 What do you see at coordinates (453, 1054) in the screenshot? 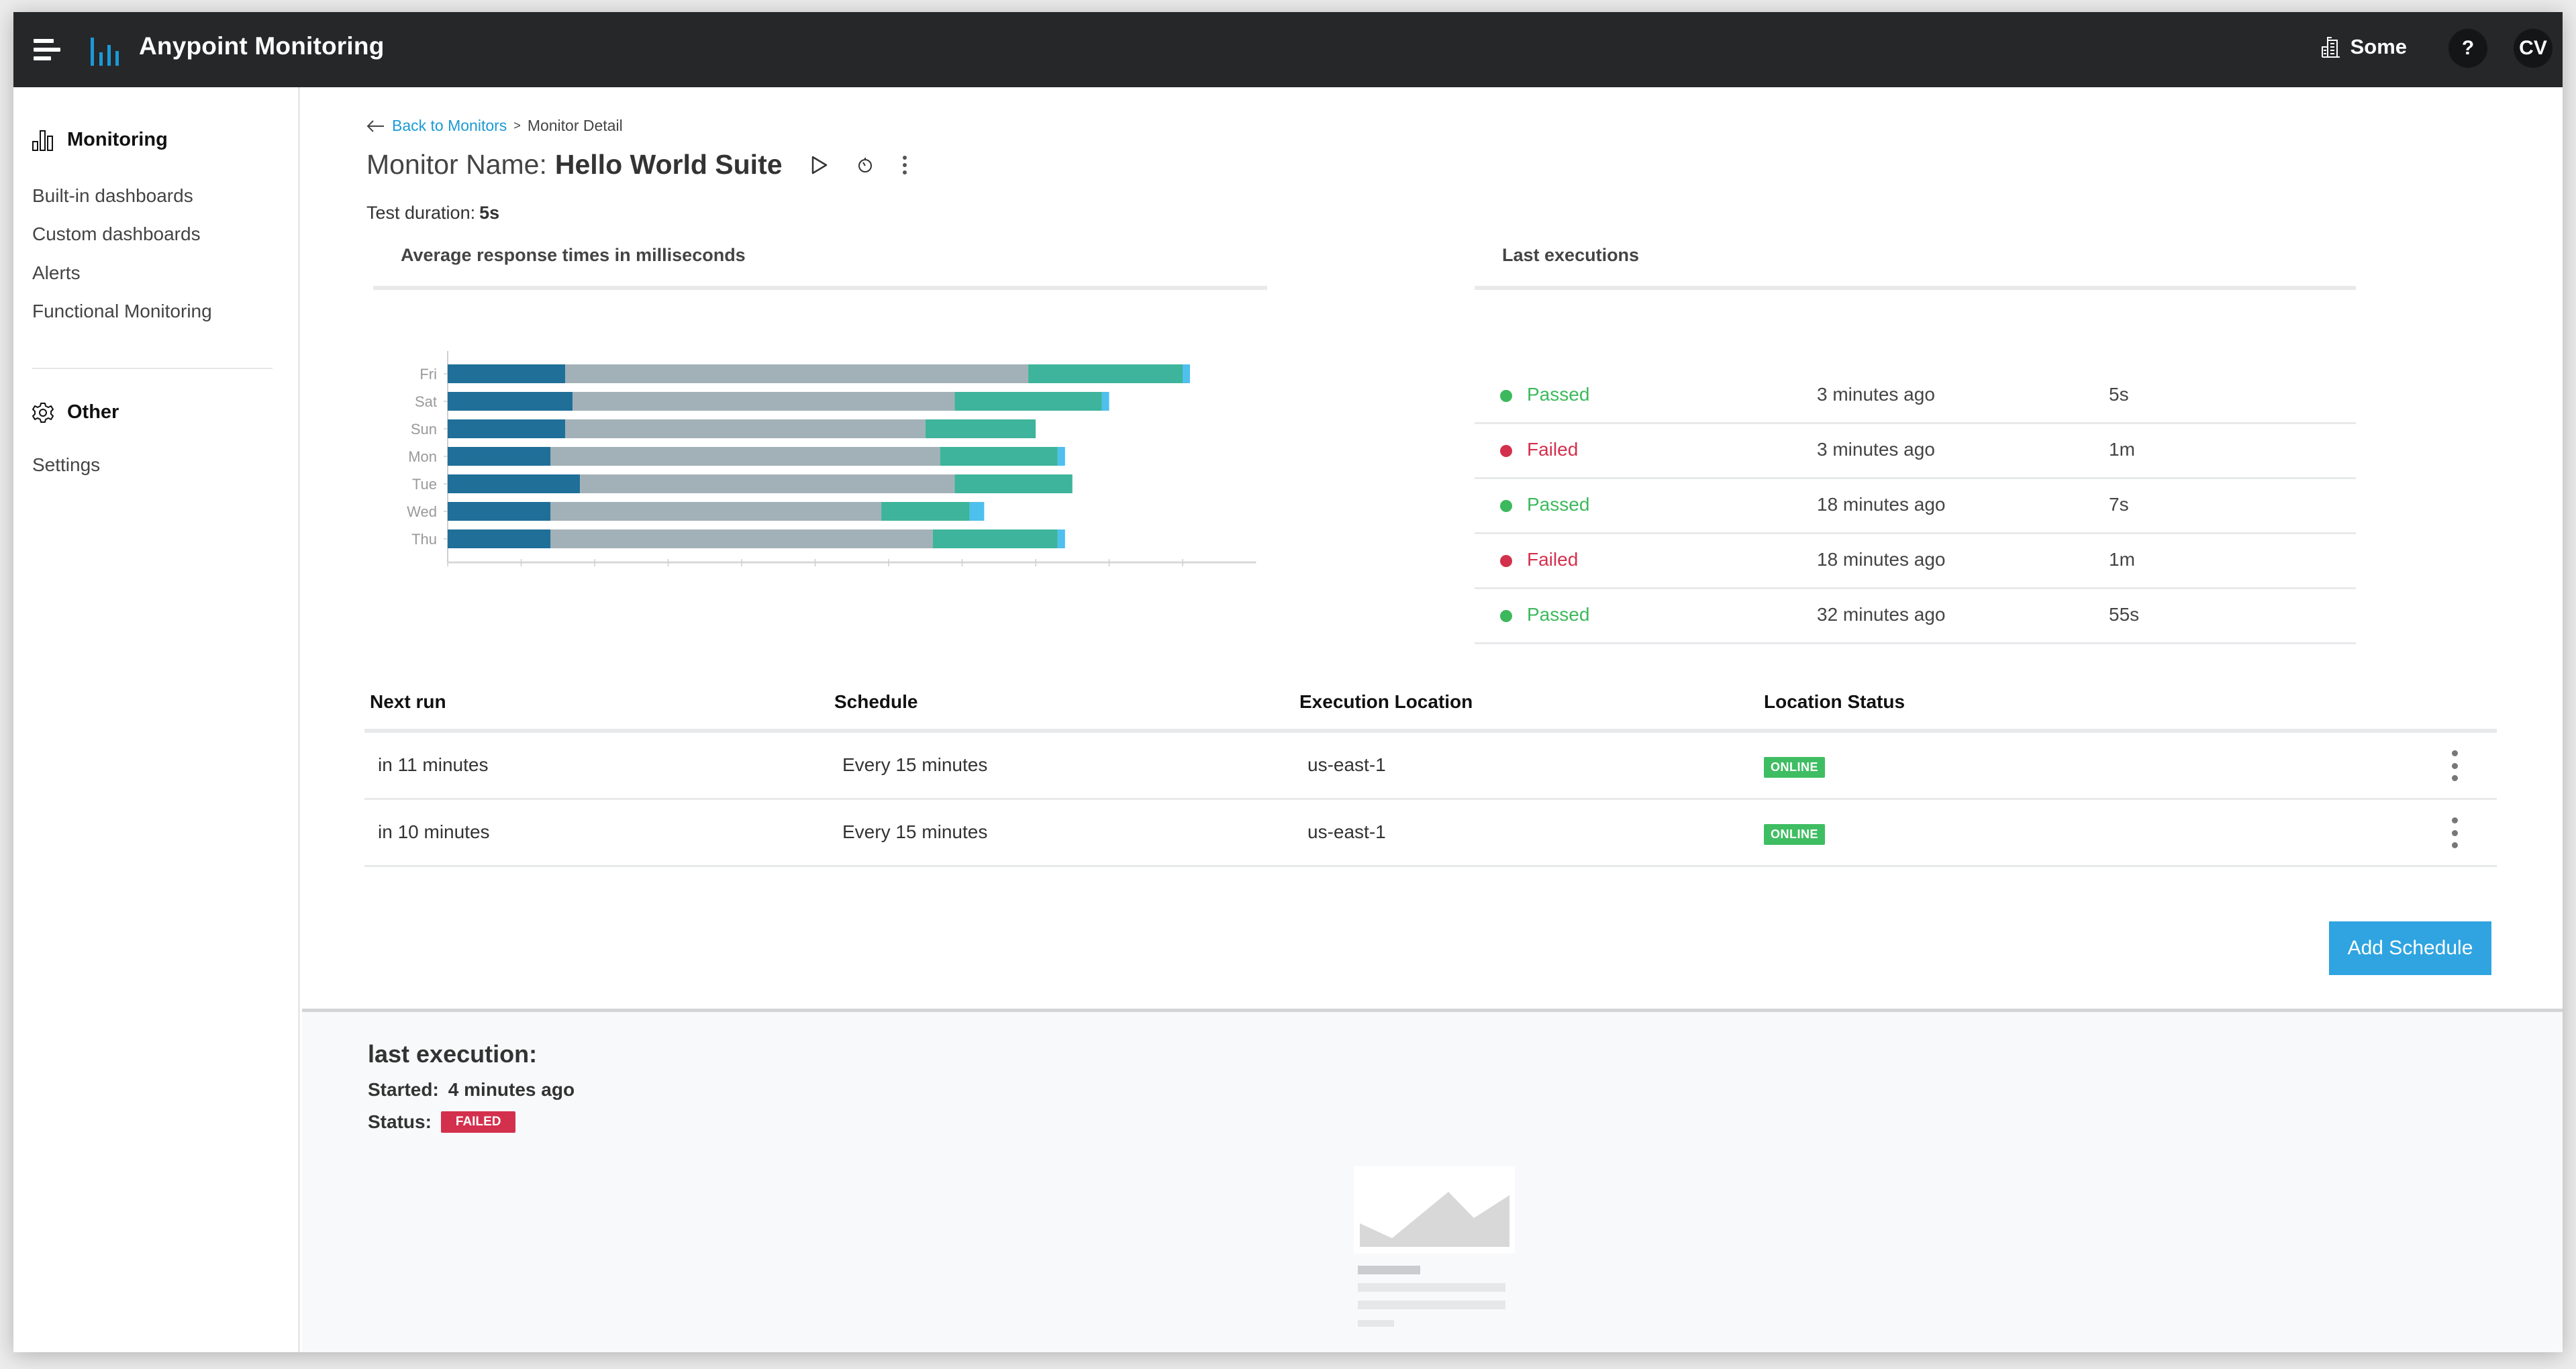
I see `last-execution-title: last execution:` at bounding box center [453, 1054].